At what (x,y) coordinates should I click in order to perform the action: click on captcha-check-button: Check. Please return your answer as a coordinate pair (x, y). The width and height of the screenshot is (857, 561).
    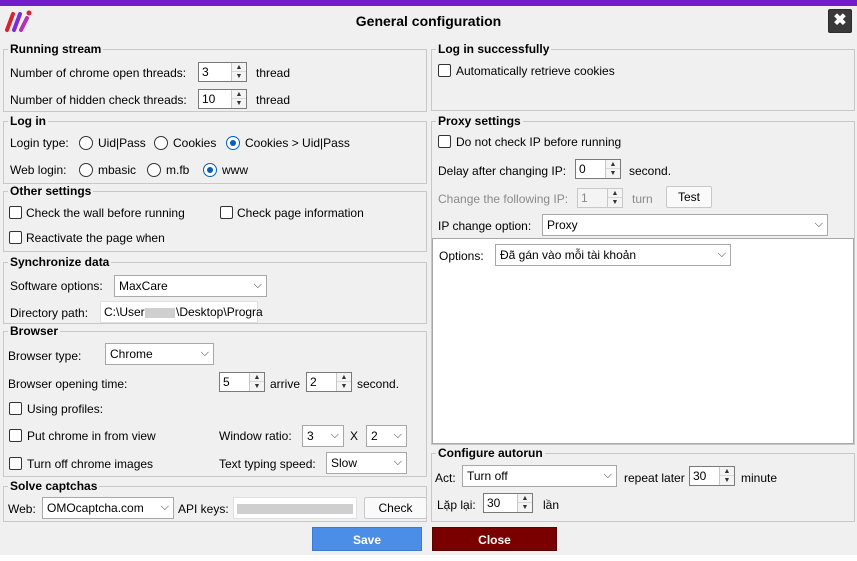
    Looking at the image, I should click on (395, 508).